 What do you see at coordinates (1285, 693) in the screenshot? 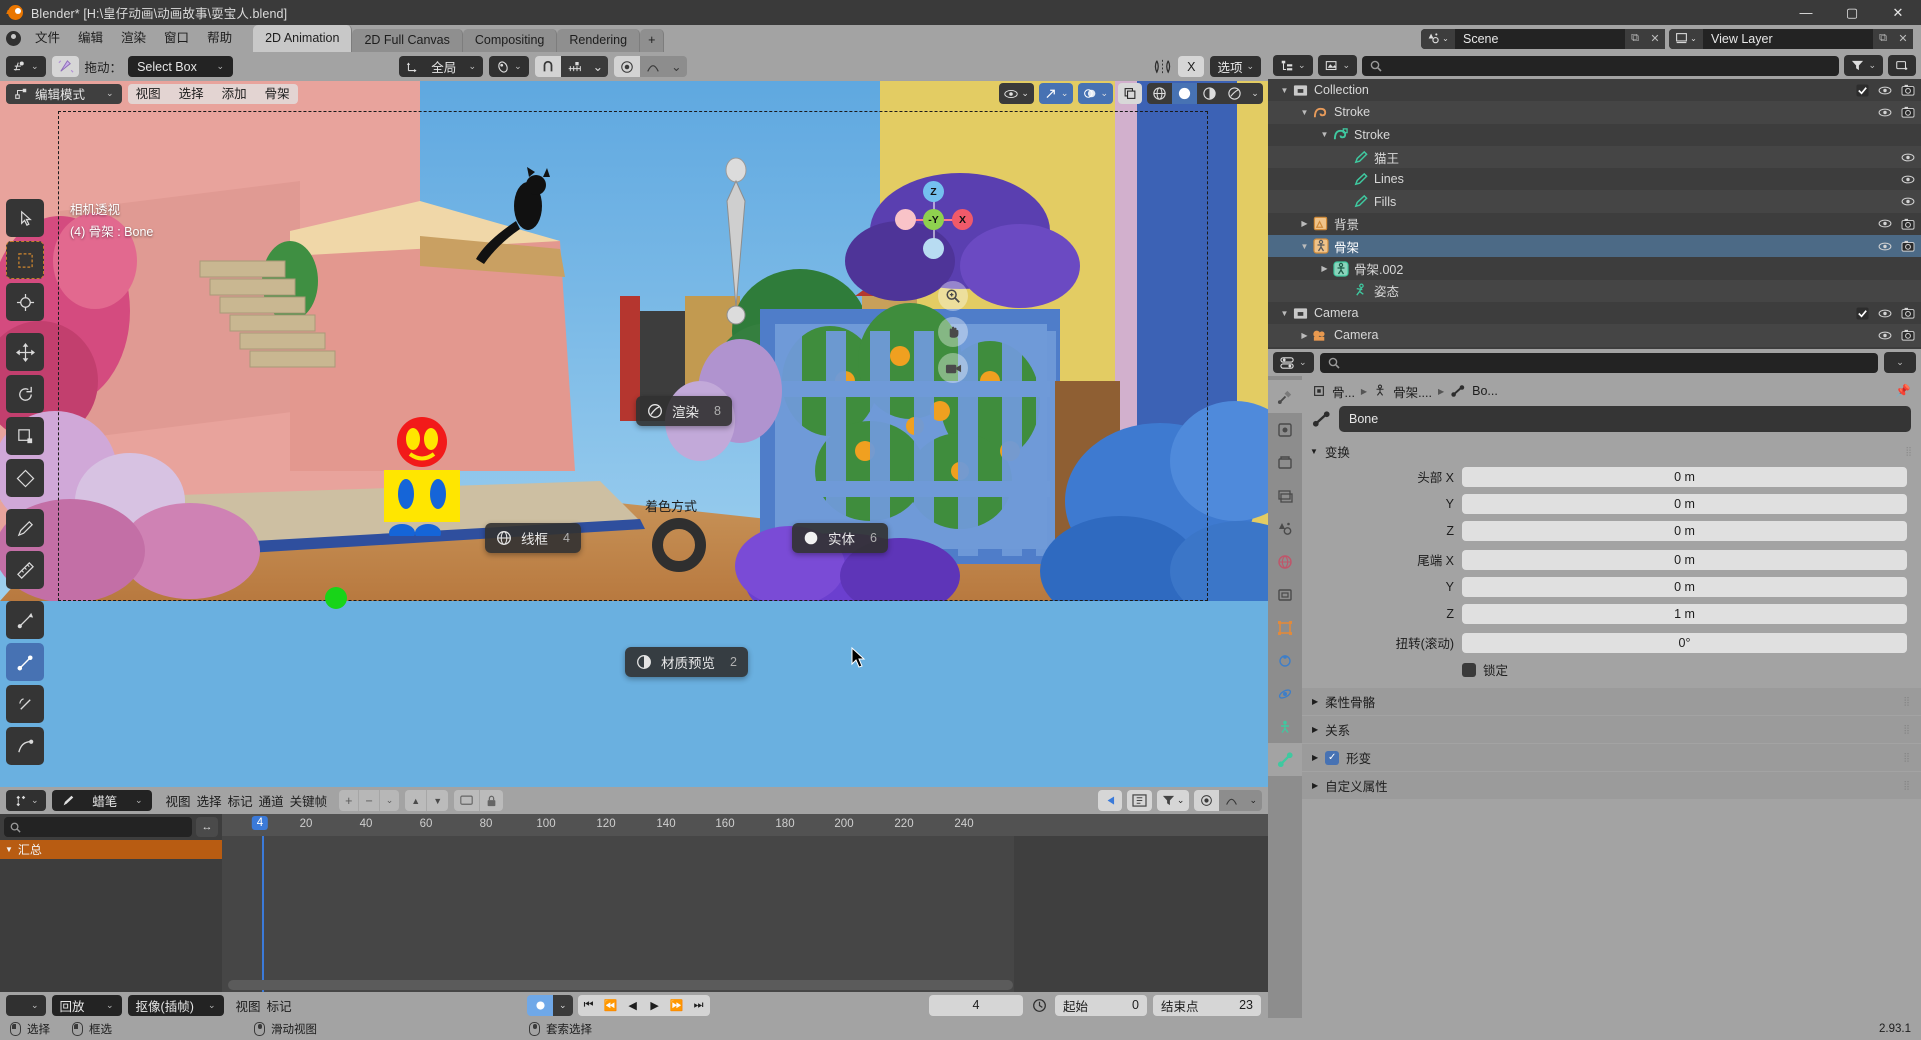
I see `tab-physics` at bounding box center [1285, 693].